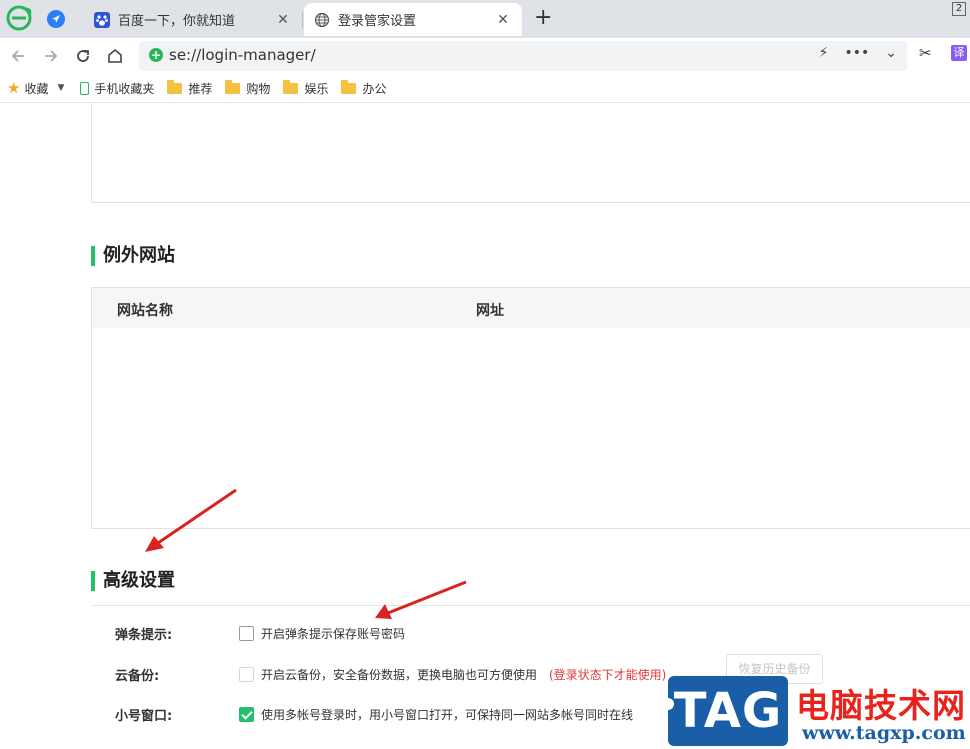  Describe the element at coordinates (133, 256) in the screenshot. I see `exceptions-section-title: 例外网站` at that location.